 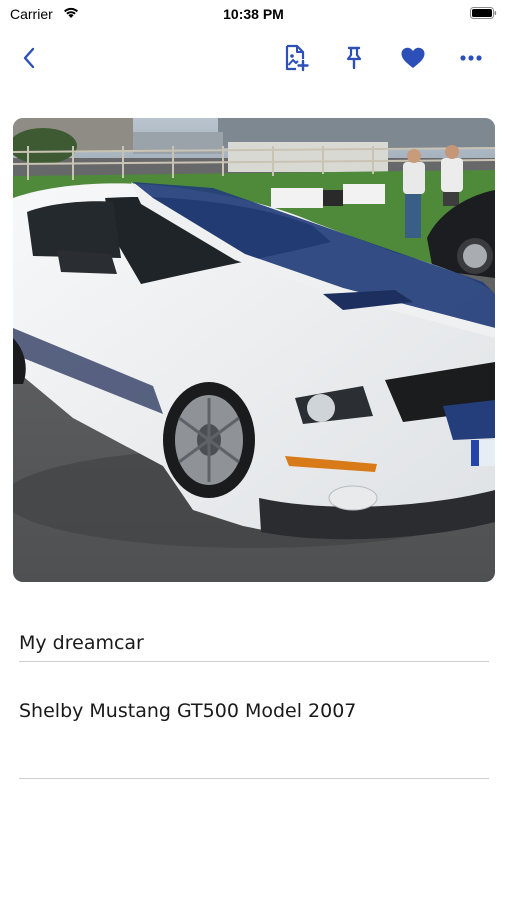 I want to click on note-title-field: My dreamcar, so click(x=254, y=646).